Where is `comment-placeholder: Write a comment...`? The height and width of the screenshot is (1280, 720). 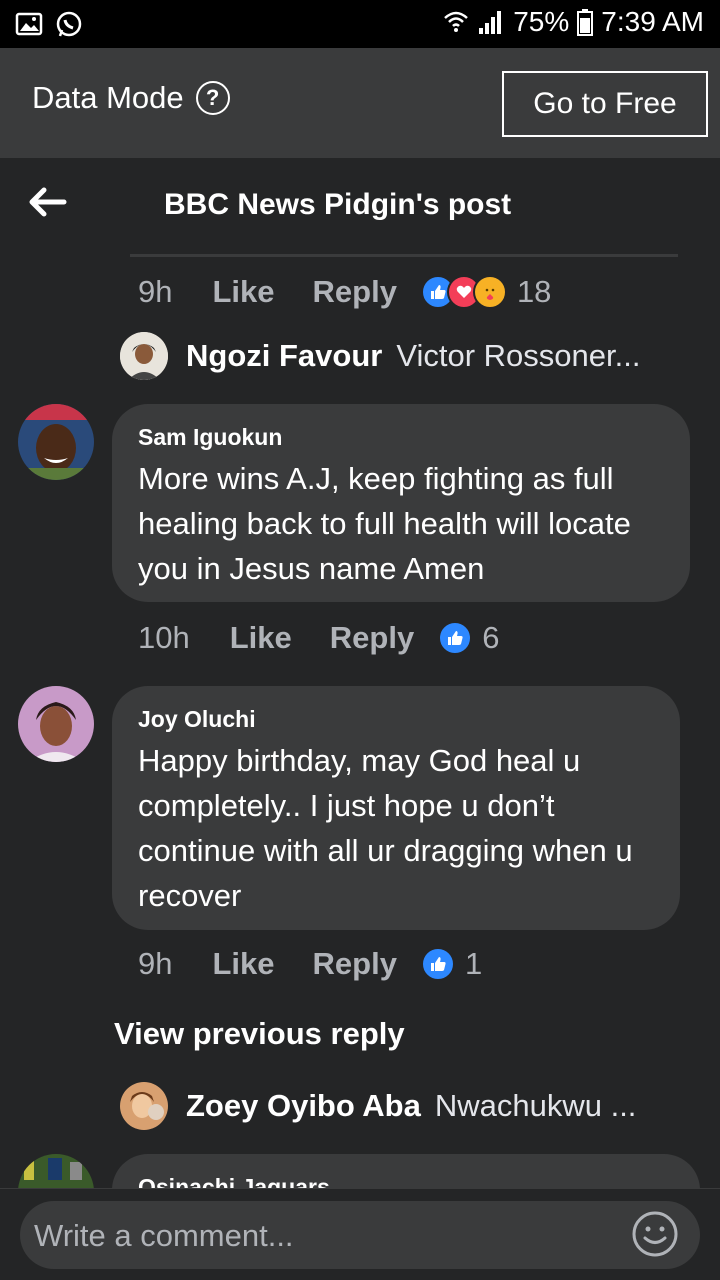
comment-placeholder: Write a comment... is located at coordinates (164, 1235).